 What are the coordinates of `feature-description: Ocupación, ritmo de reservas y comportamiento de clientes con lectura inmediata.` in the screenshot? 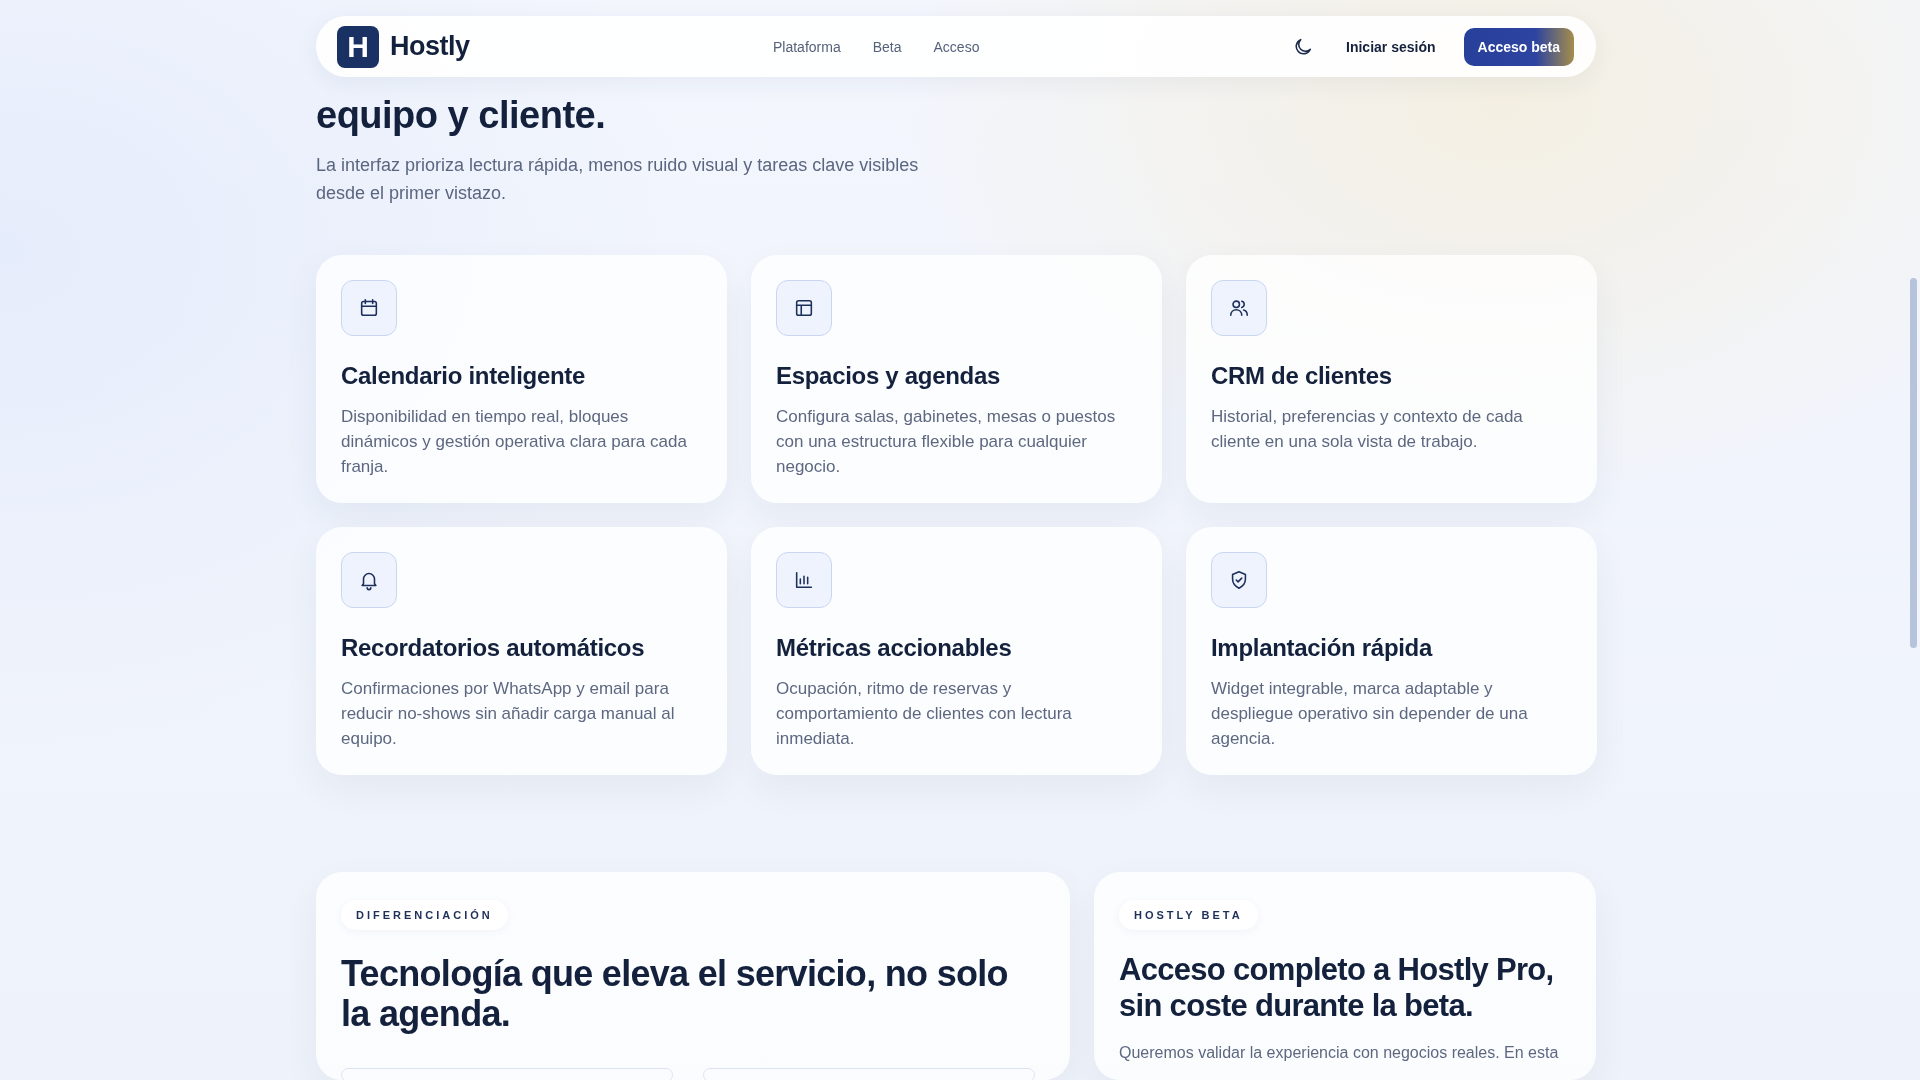 It's located at (924, 714).